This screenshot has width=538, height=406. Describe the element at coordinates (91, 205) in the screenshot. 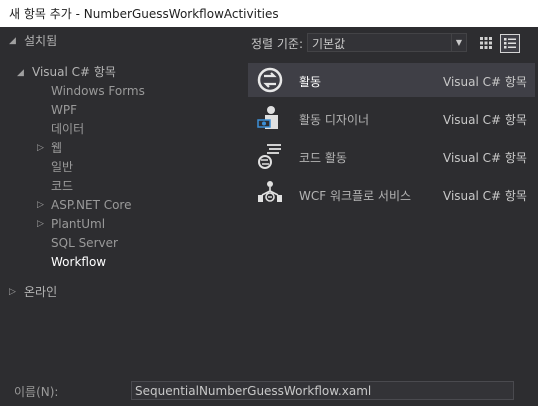

I see `tree-item-aspnet-core: ASP.NET Core` at that location.